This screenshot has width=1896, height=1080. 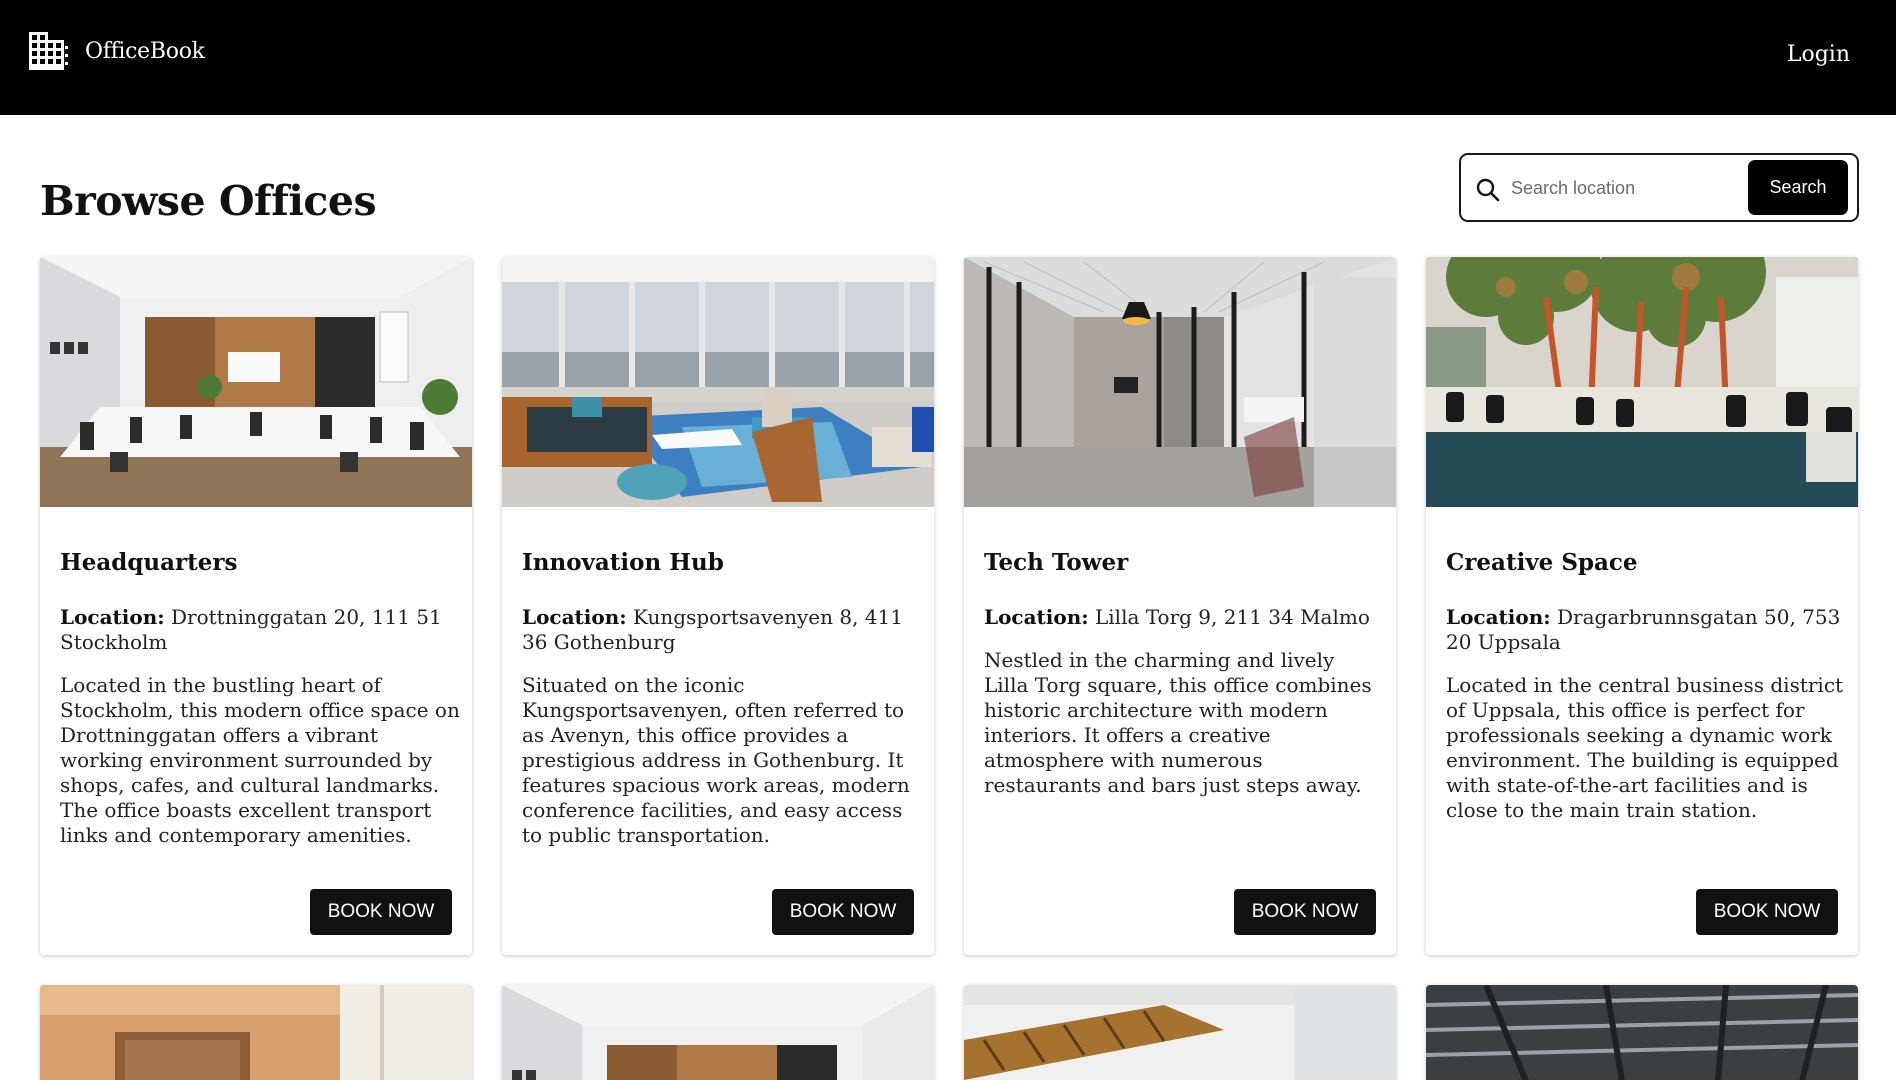 What do you see at coordinates (145, 51) in the screenshot?
I see `brand-name: OfficeBook` at bounding box center [145, 51].